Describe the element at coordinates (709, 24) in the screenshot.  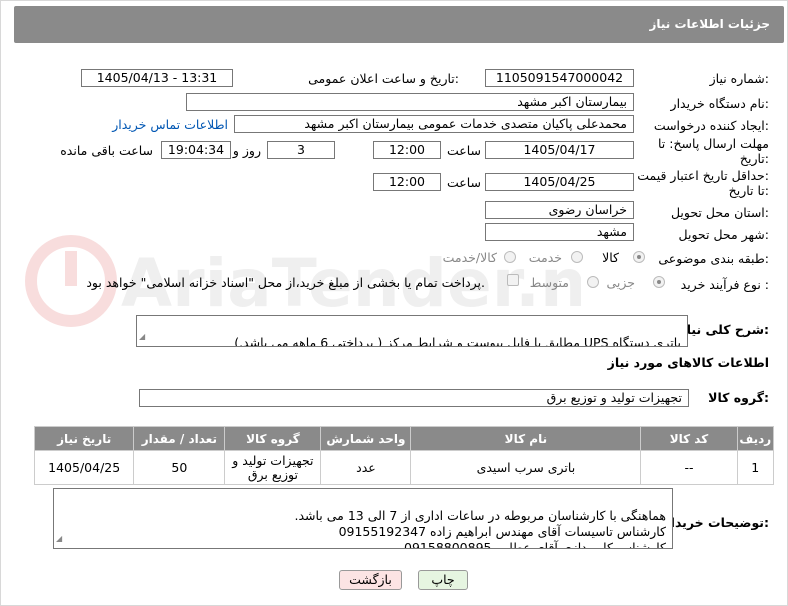
I see `panel-title: جزئیات اطلاعات نیاز` at that location.